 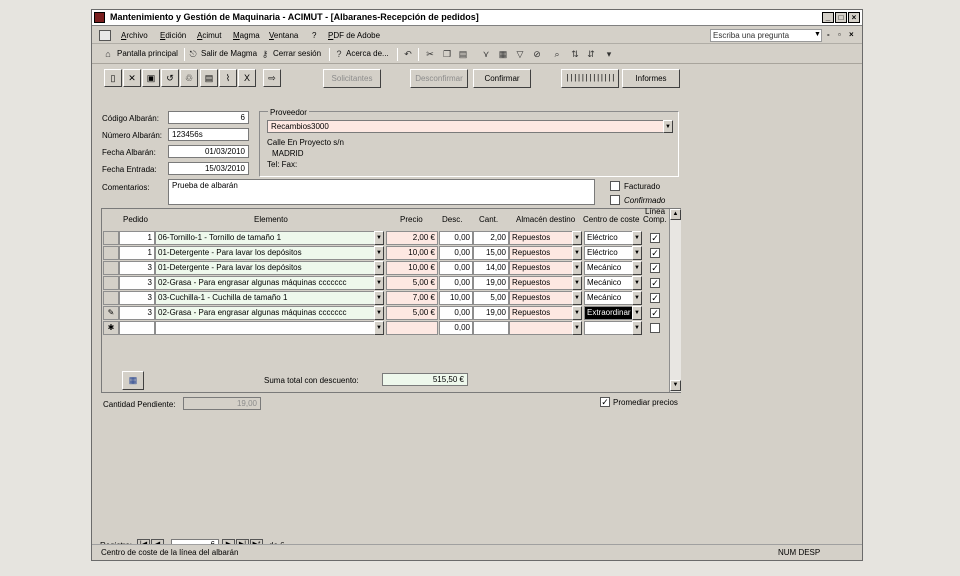 What do you see at coordinates (463, 54) in the screenshot?
I see `paste-icon: ▤` at bounding box center [463, 54].